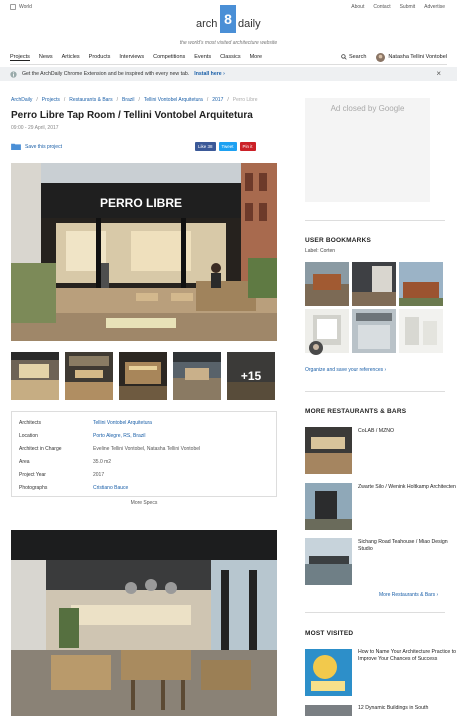 Image resolution: width=457 pixels, height=716 pixels. I want to click on nav-competitions: Competitions, so click(169, 57).